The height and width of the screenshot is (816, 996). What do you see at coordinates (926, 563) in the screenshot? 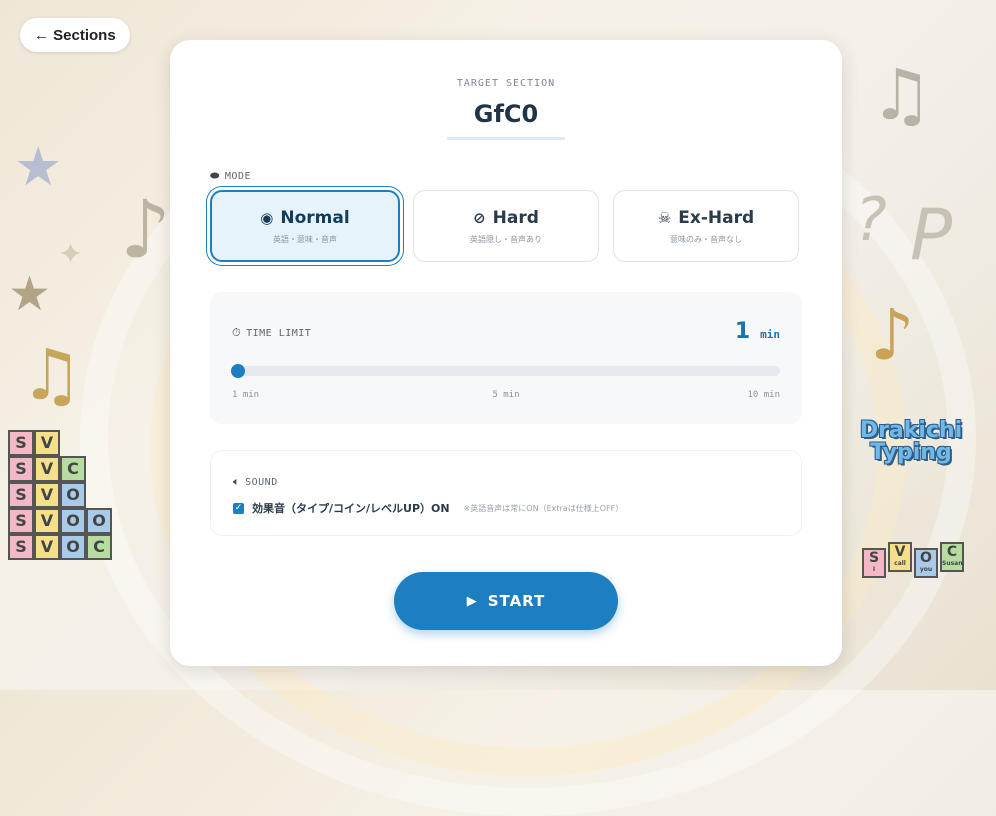
I see `letter-block: Oyou` at bounding box center [926, 563].